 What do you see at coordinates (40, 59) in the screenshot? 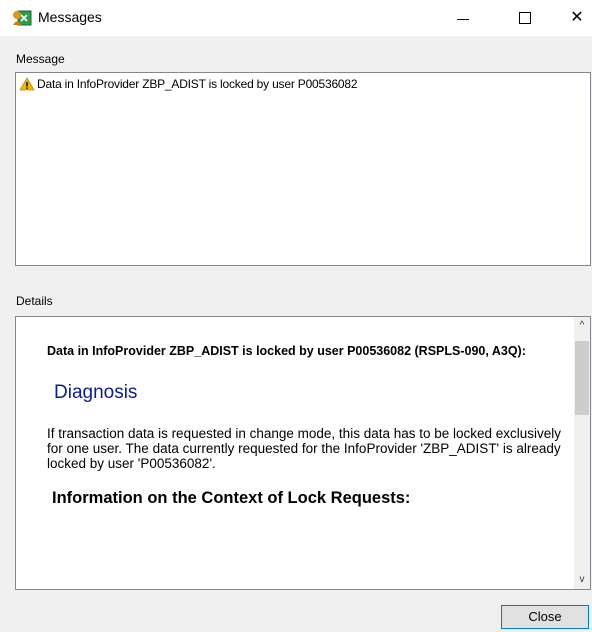
I see `message-section-label: Message` at bounding box center [40, 59].